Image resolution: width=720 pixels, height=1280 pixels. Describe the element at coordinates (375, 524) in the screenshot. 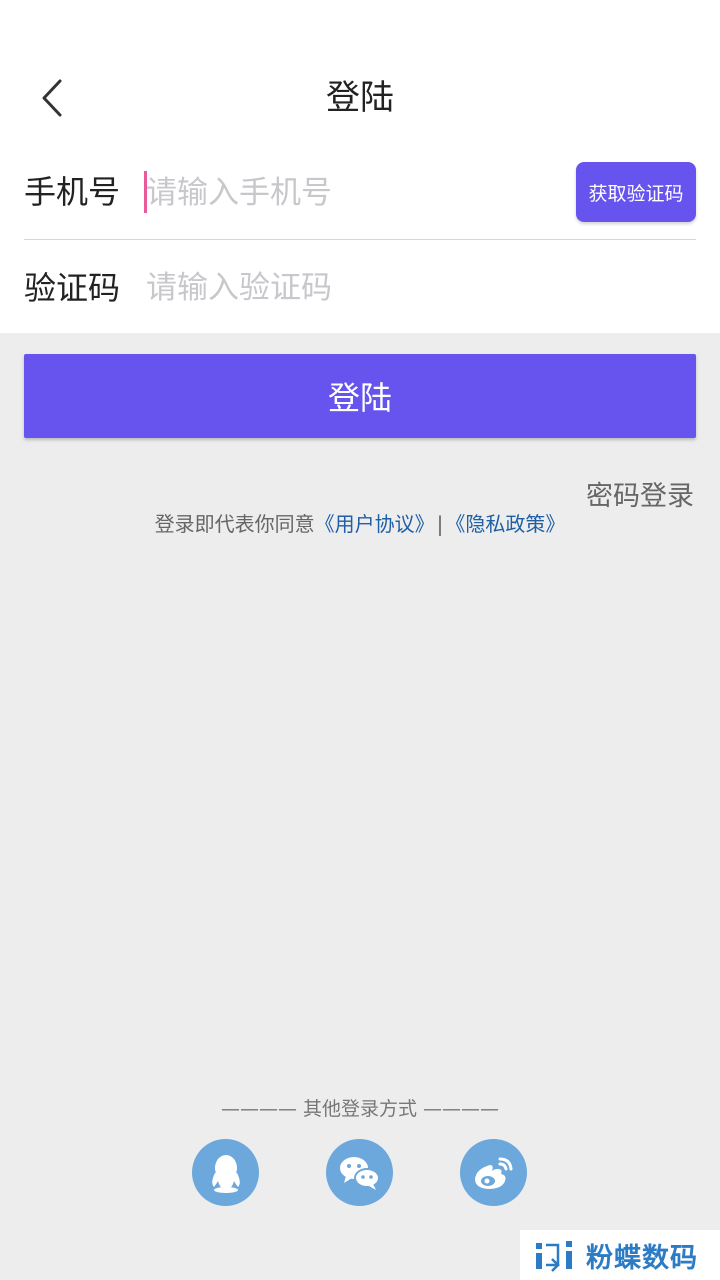

I see `user-agreement-link: 《用户协议》` at that location.